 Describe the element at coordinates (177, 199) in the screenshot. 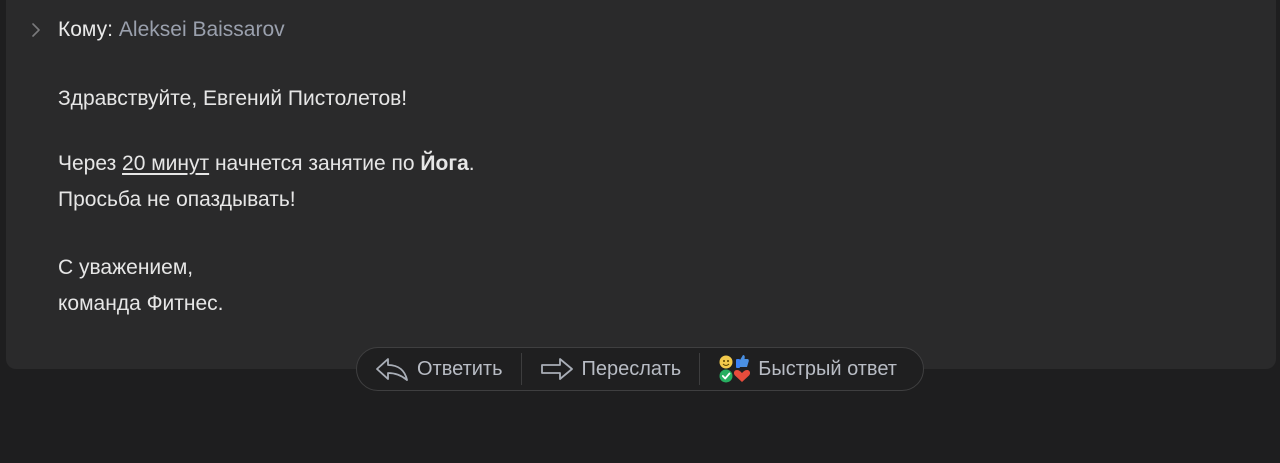

I see `message-line: Просьба не опаздывать!` at that location.